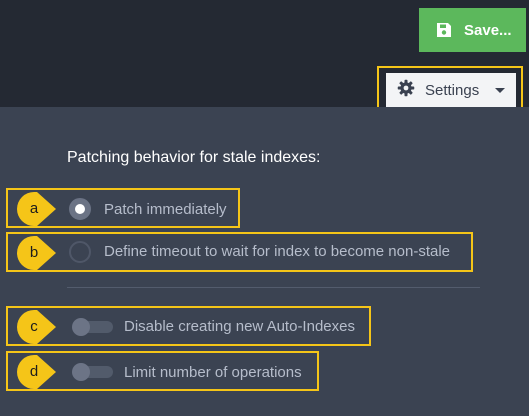 This screenshot has width=529, height=416. I want to click on floppy-disk-icon, so click(444, 30).